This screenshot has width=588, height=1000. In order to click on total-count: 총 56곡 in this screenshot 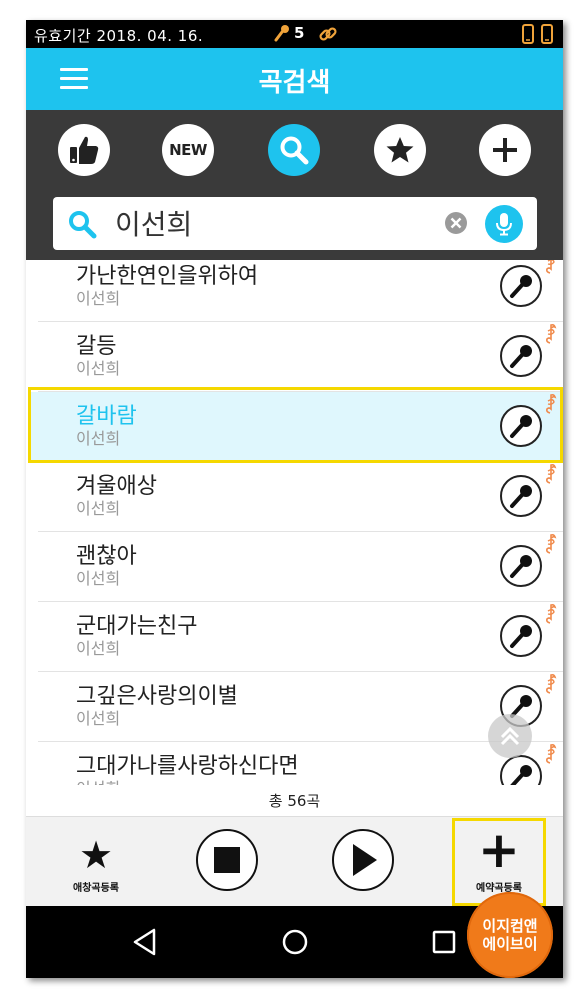, I will do `click(294, 803)`.